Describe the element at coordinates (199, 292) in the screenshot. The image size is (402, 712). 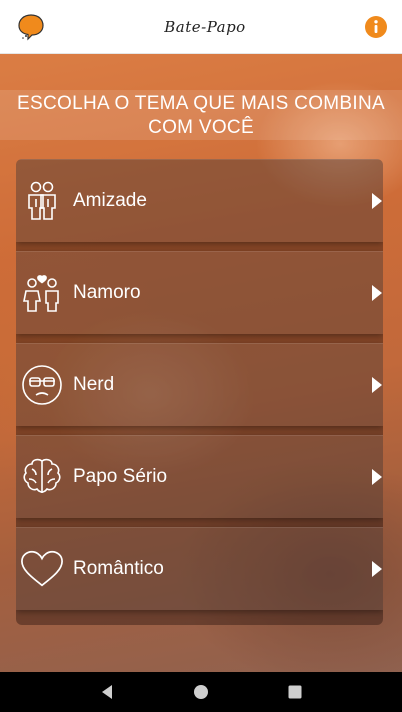
I see `theme-item-namoro: Namoro` at that location.